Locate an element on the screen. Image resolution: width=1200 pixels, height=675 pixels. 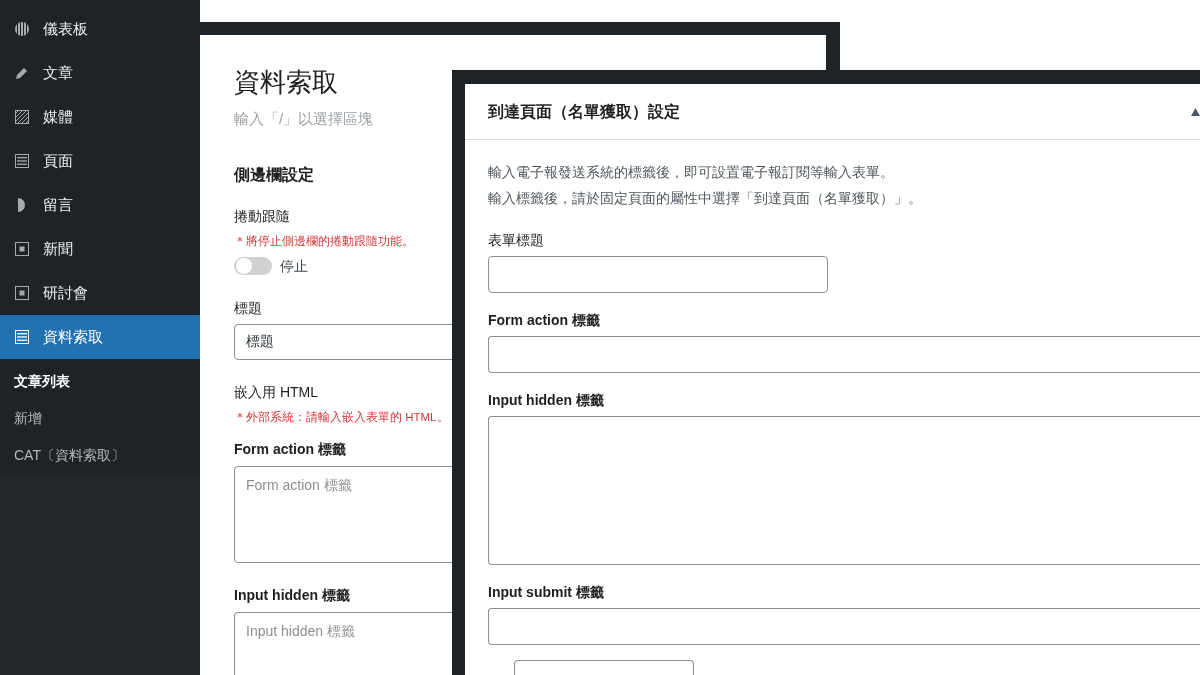
field-label: 表單標題 is located at coordinates (516, 240).